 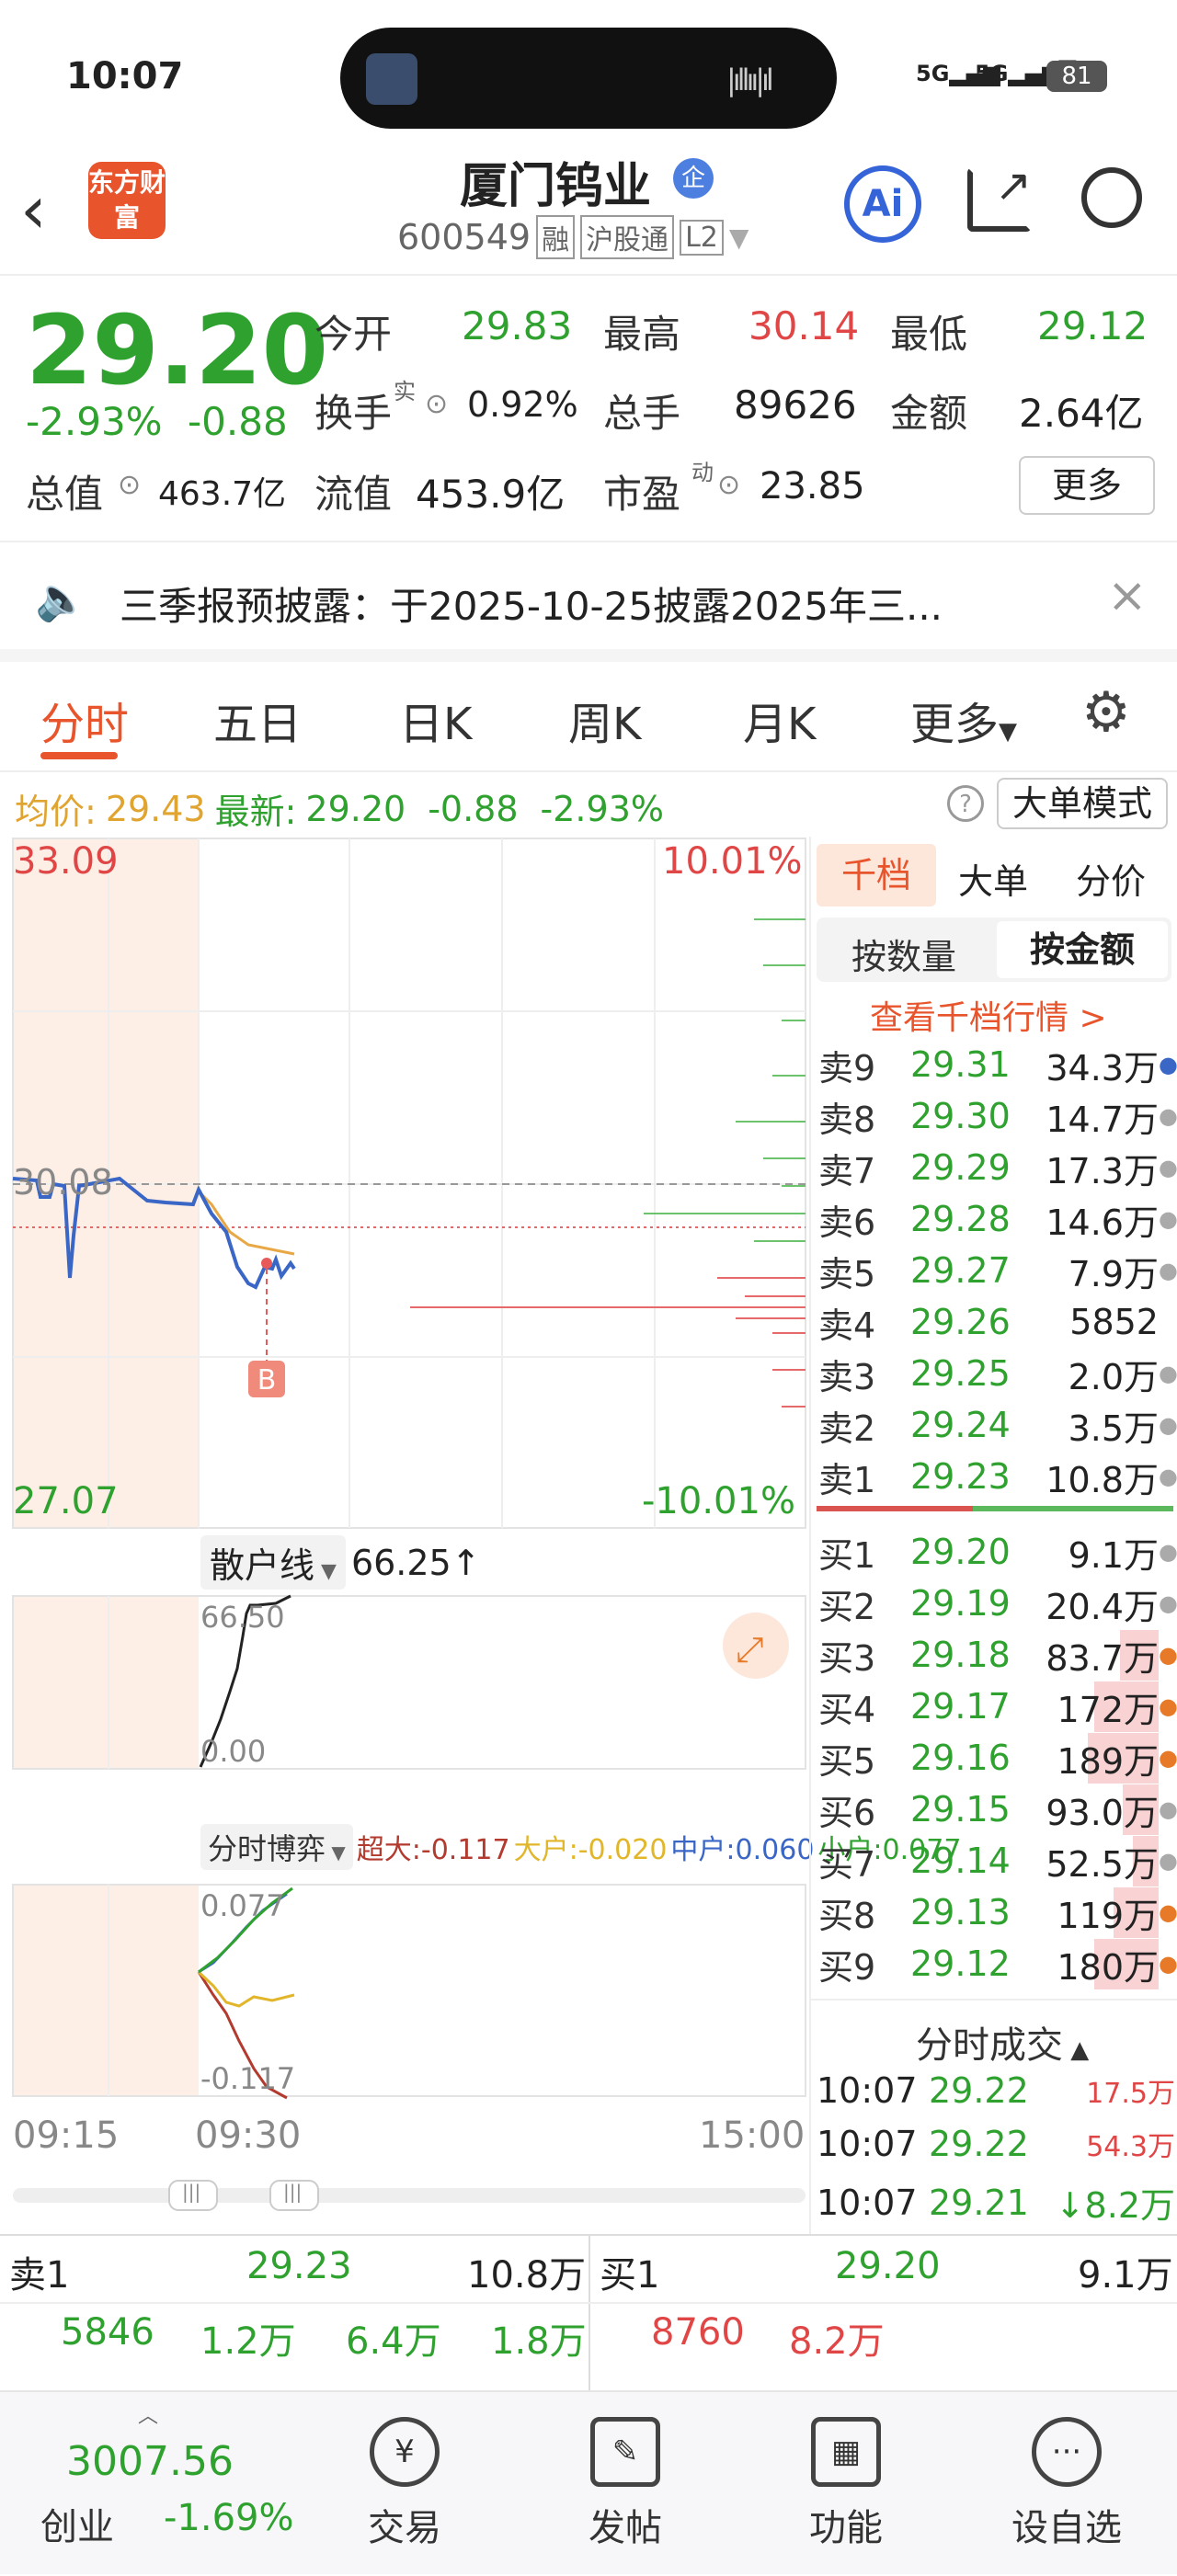 What do you see at coordinates (246, 1223) in the screenshot?
I see `avg-price-line-plot` at bounding box center [246, 1223].